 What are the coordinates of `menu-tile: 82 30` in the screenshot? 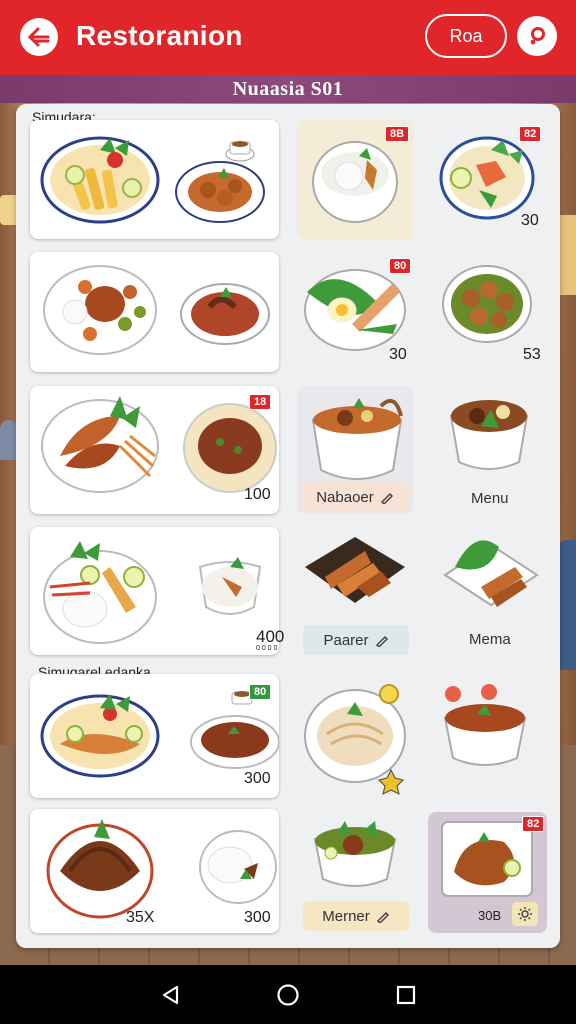 It's located at (489, 179).